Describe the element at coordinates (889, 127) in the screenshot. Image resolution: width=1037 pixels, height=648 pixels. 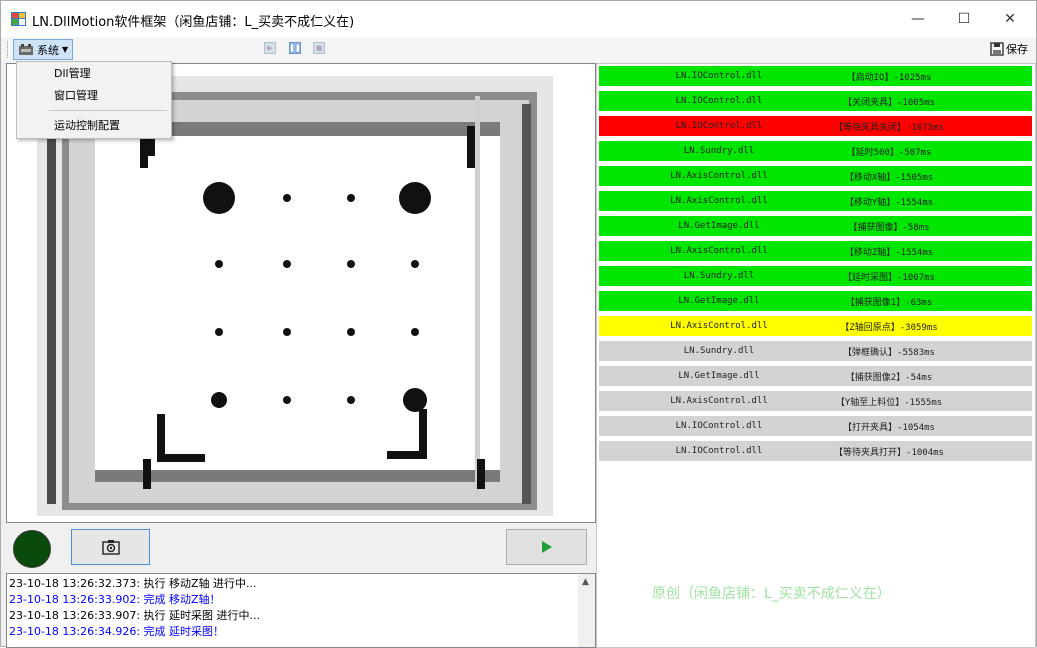
I see `step-action: 【等待夹具关闭】-1075ms` at that location.